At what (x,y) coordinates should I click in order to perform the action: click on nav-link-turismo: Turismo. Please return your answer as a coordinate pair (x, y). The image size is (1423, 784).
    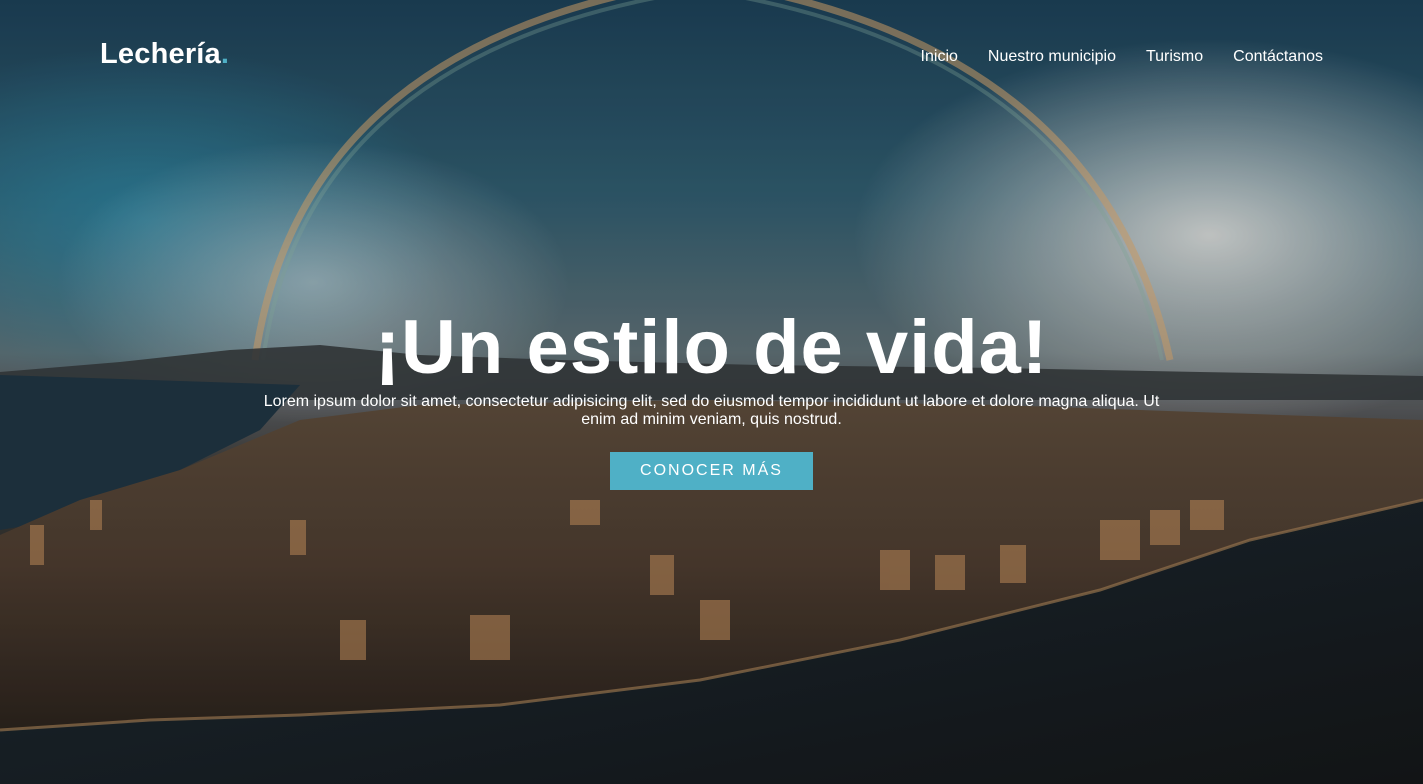
    Looking at the image, I should click on (1174, 57).